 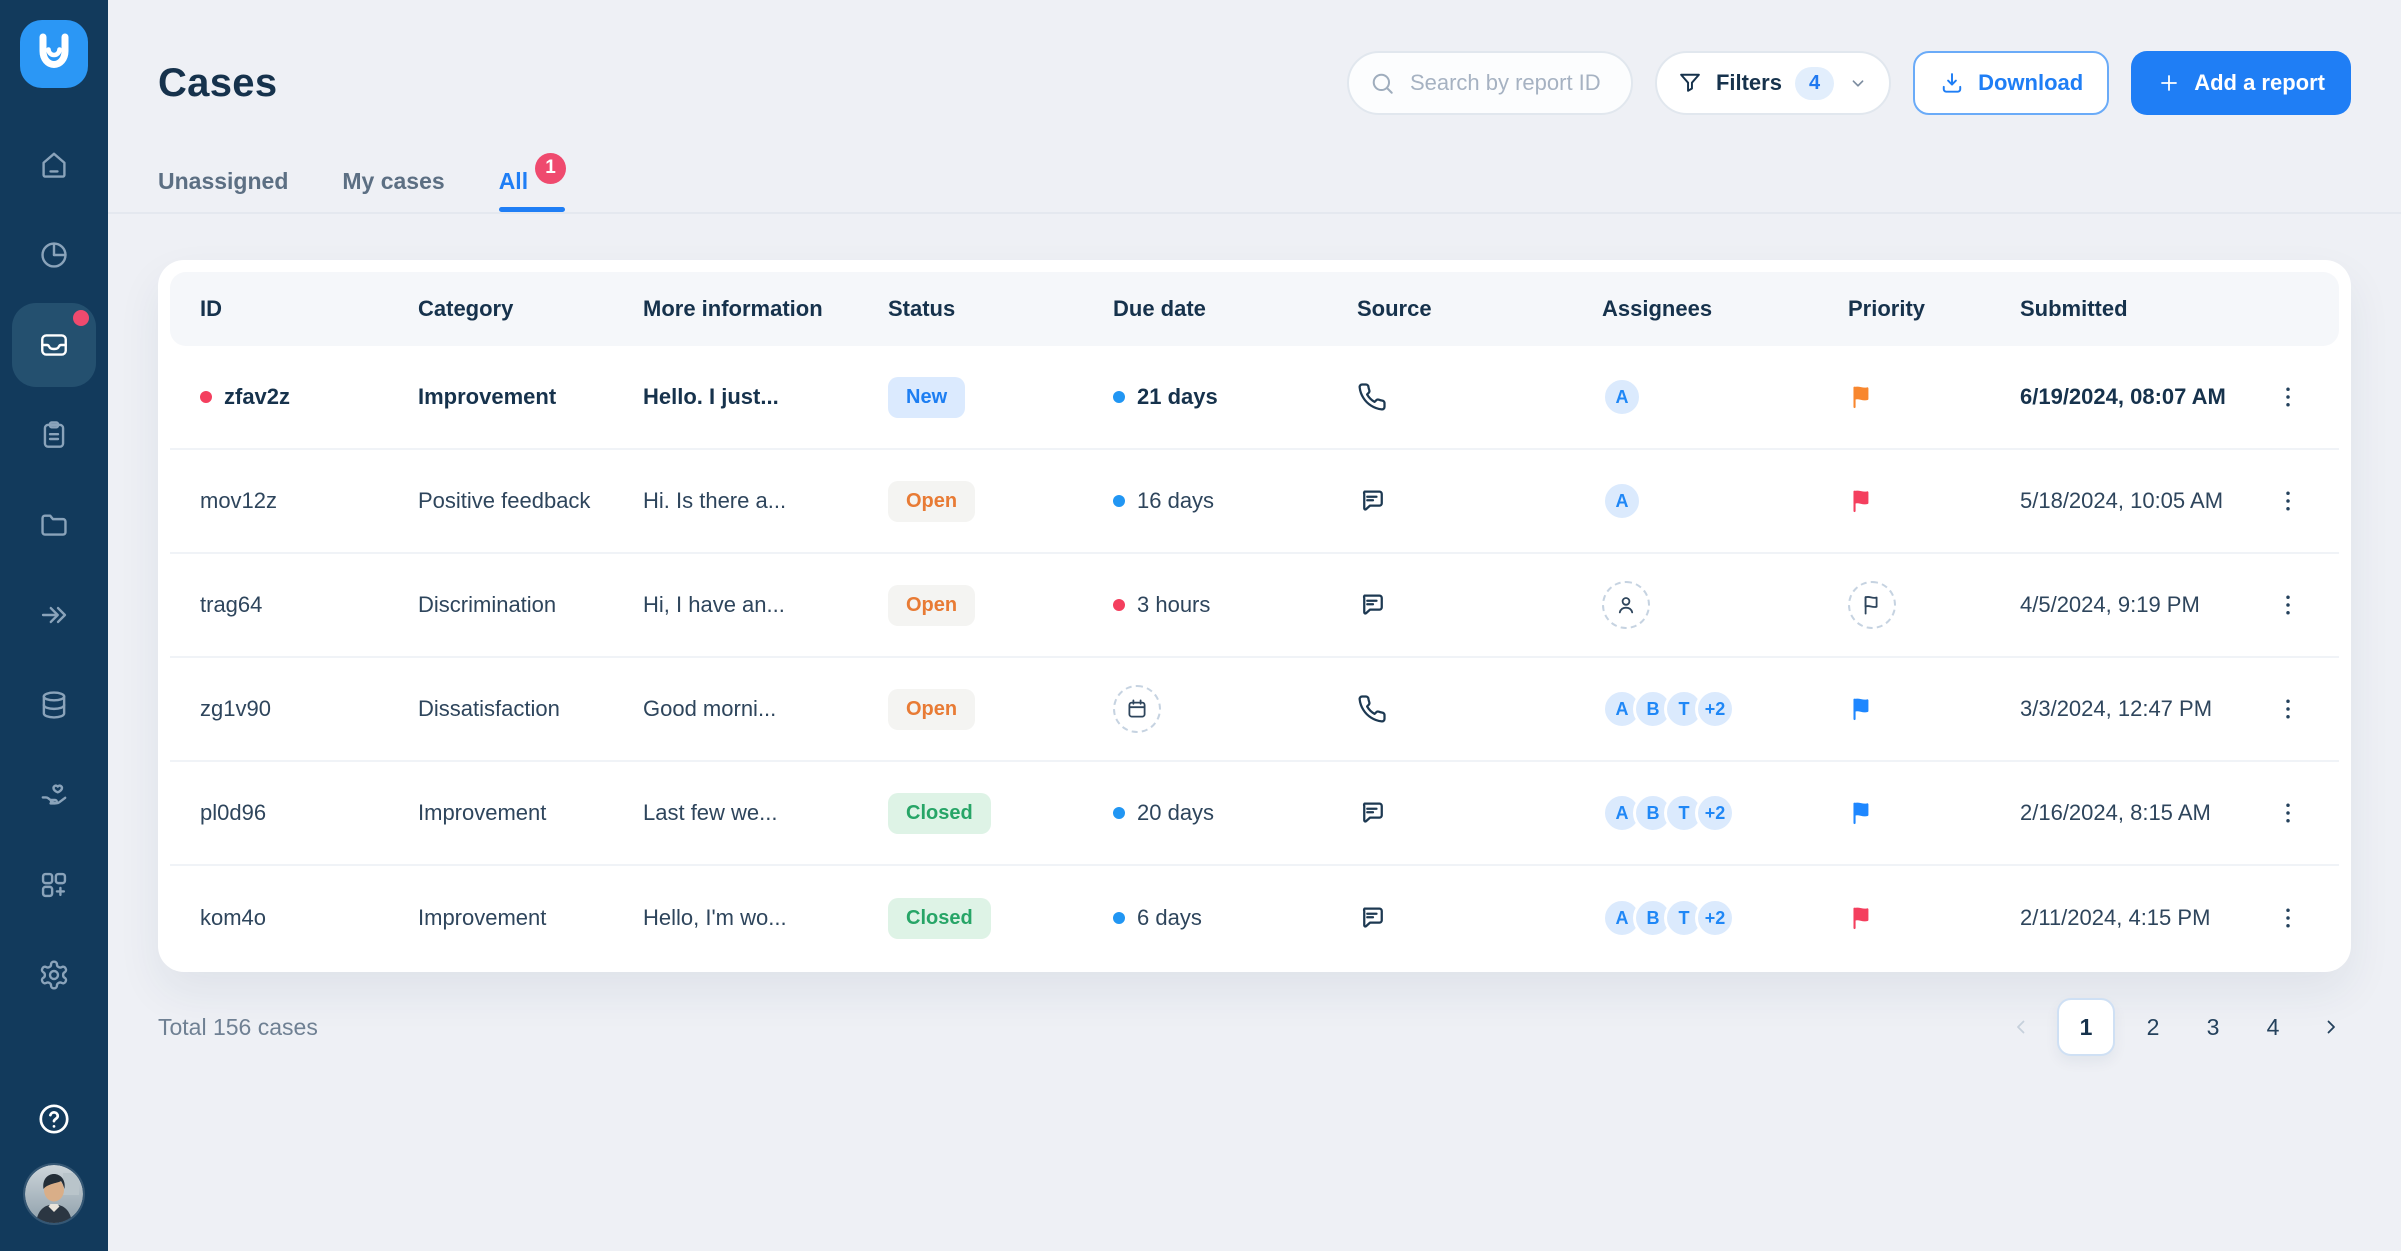 What do you see at coordinates (489, 708) in the screenshot?
I see `case-category: Dissatisfaction` at bounding box center [489, 708].